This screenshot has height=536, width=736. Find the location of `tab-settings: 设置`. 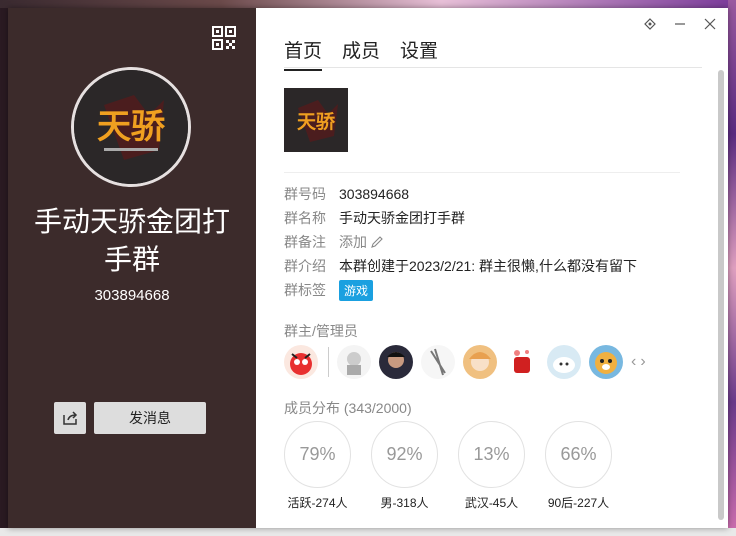

tab-settings: 设置 is located at coordinates (419, 53).